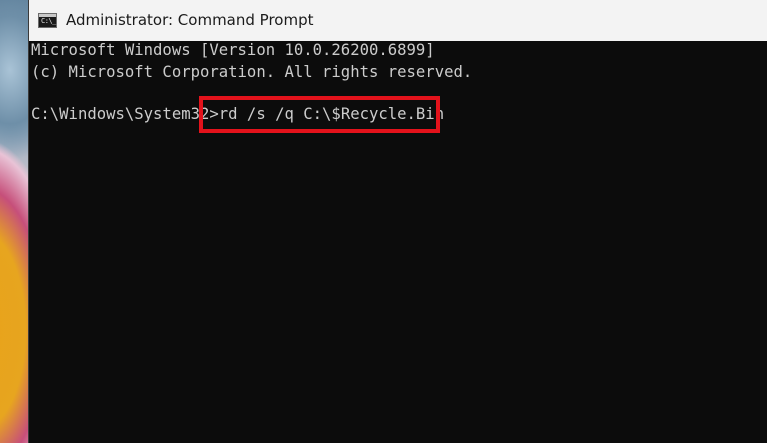  I want to click on window-title: Administrator: Command Prompt, so click(190, 20).